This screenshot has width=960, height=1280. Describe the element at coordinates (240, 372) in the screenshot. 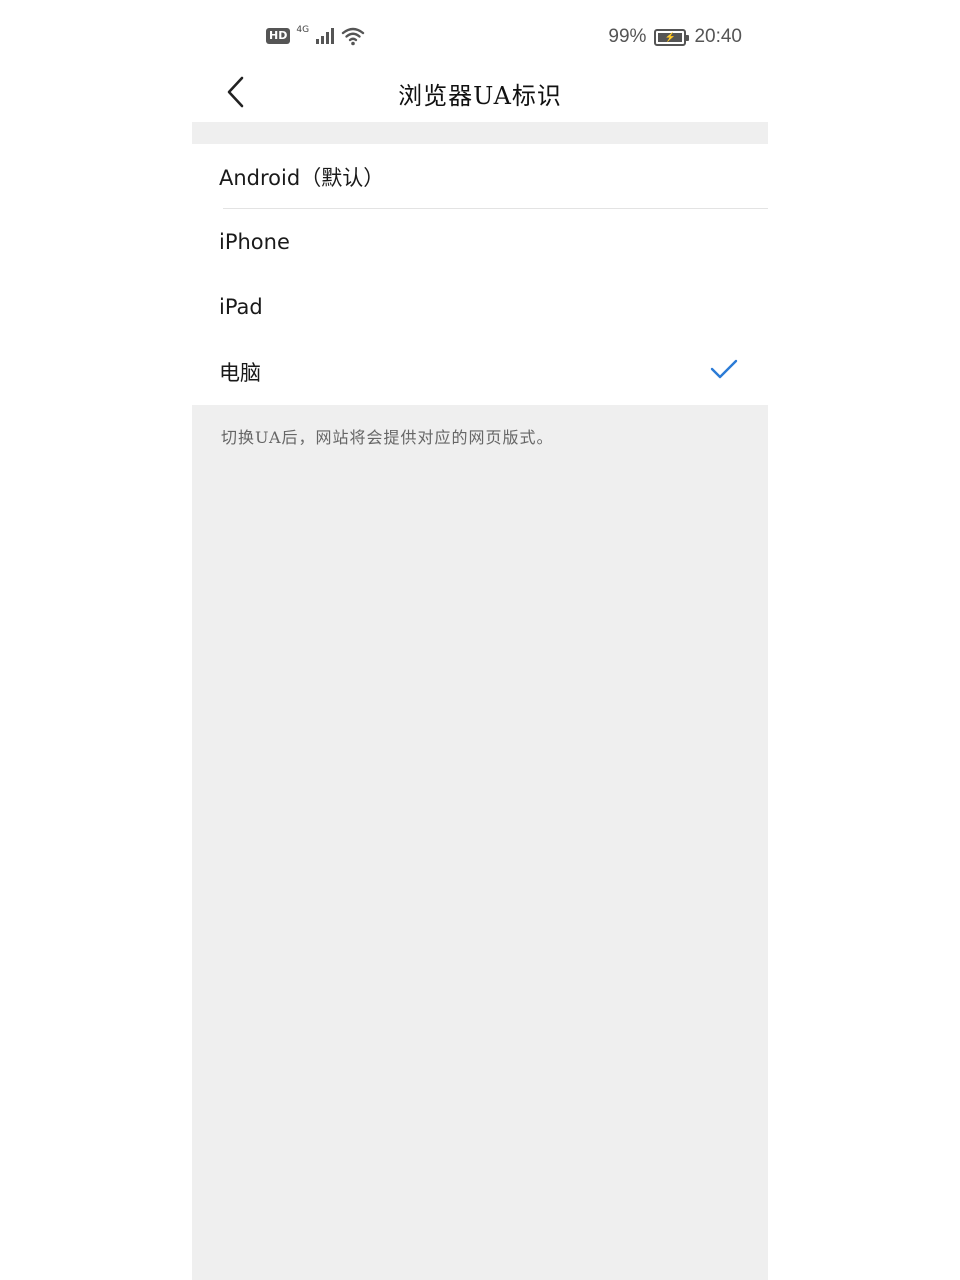

I see `option-label: 电脑` at that location.